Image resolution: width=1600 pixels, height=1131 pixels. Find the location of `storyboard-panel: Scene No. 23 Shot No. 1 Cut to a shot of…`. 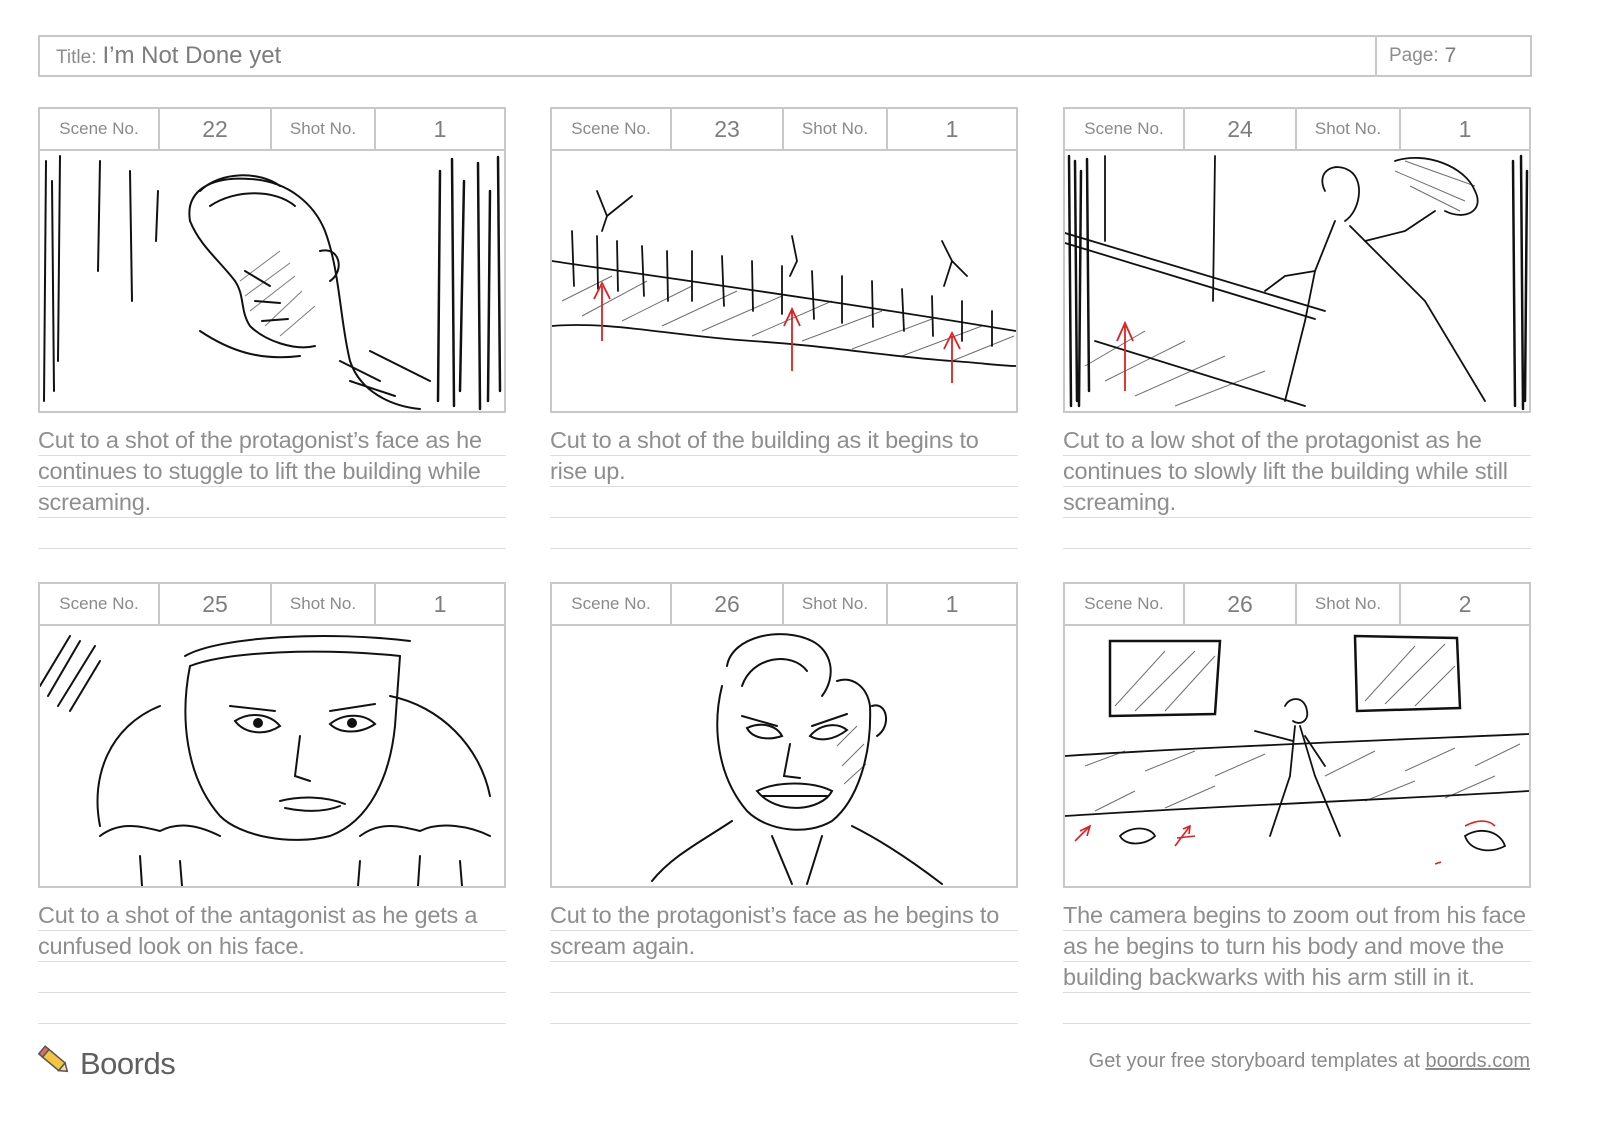

storyboard-panel: Scene No. 23 Shot No. 1 Cut to a shot of… is located at coordinates (784, 328).